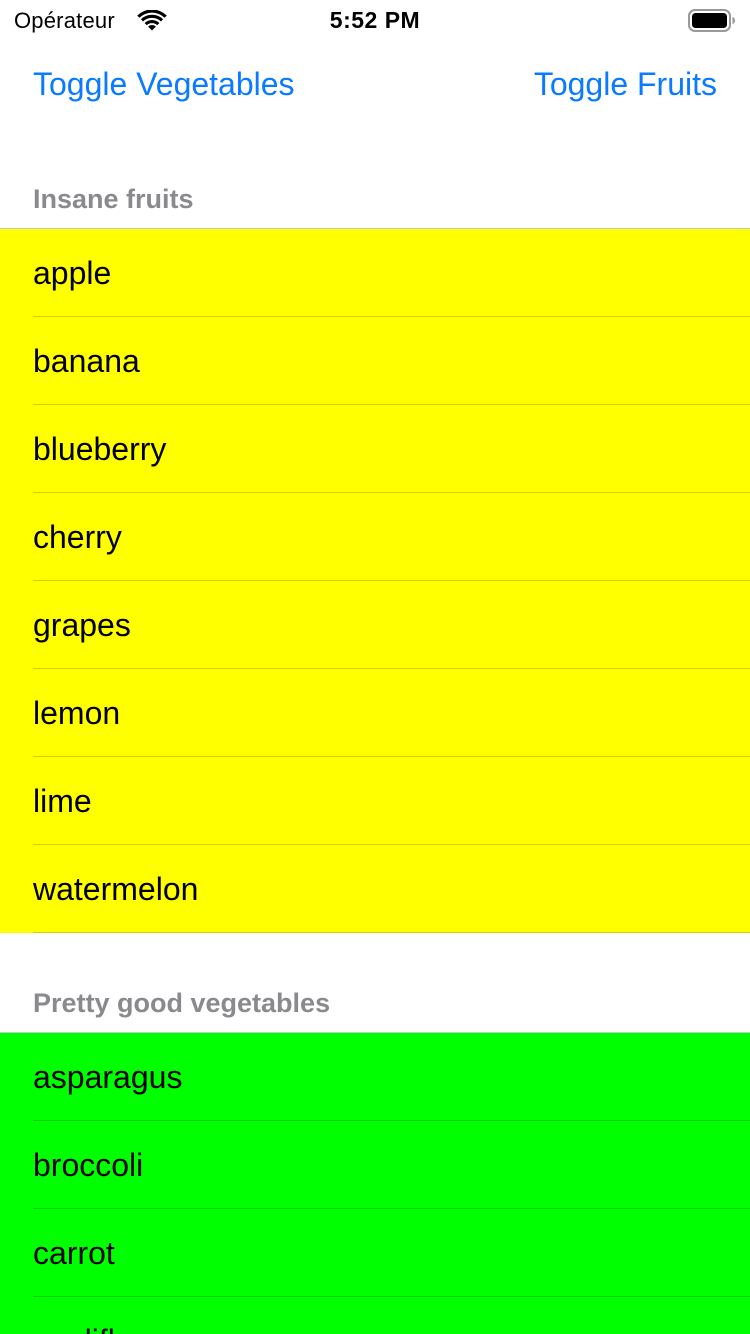 The width and height of the screenshot is (750, 1334). What do you see at coordinates (108, 1077) in the screenshot?
I see `list-item-label: asparagus` at bounding box center [108, 1077].